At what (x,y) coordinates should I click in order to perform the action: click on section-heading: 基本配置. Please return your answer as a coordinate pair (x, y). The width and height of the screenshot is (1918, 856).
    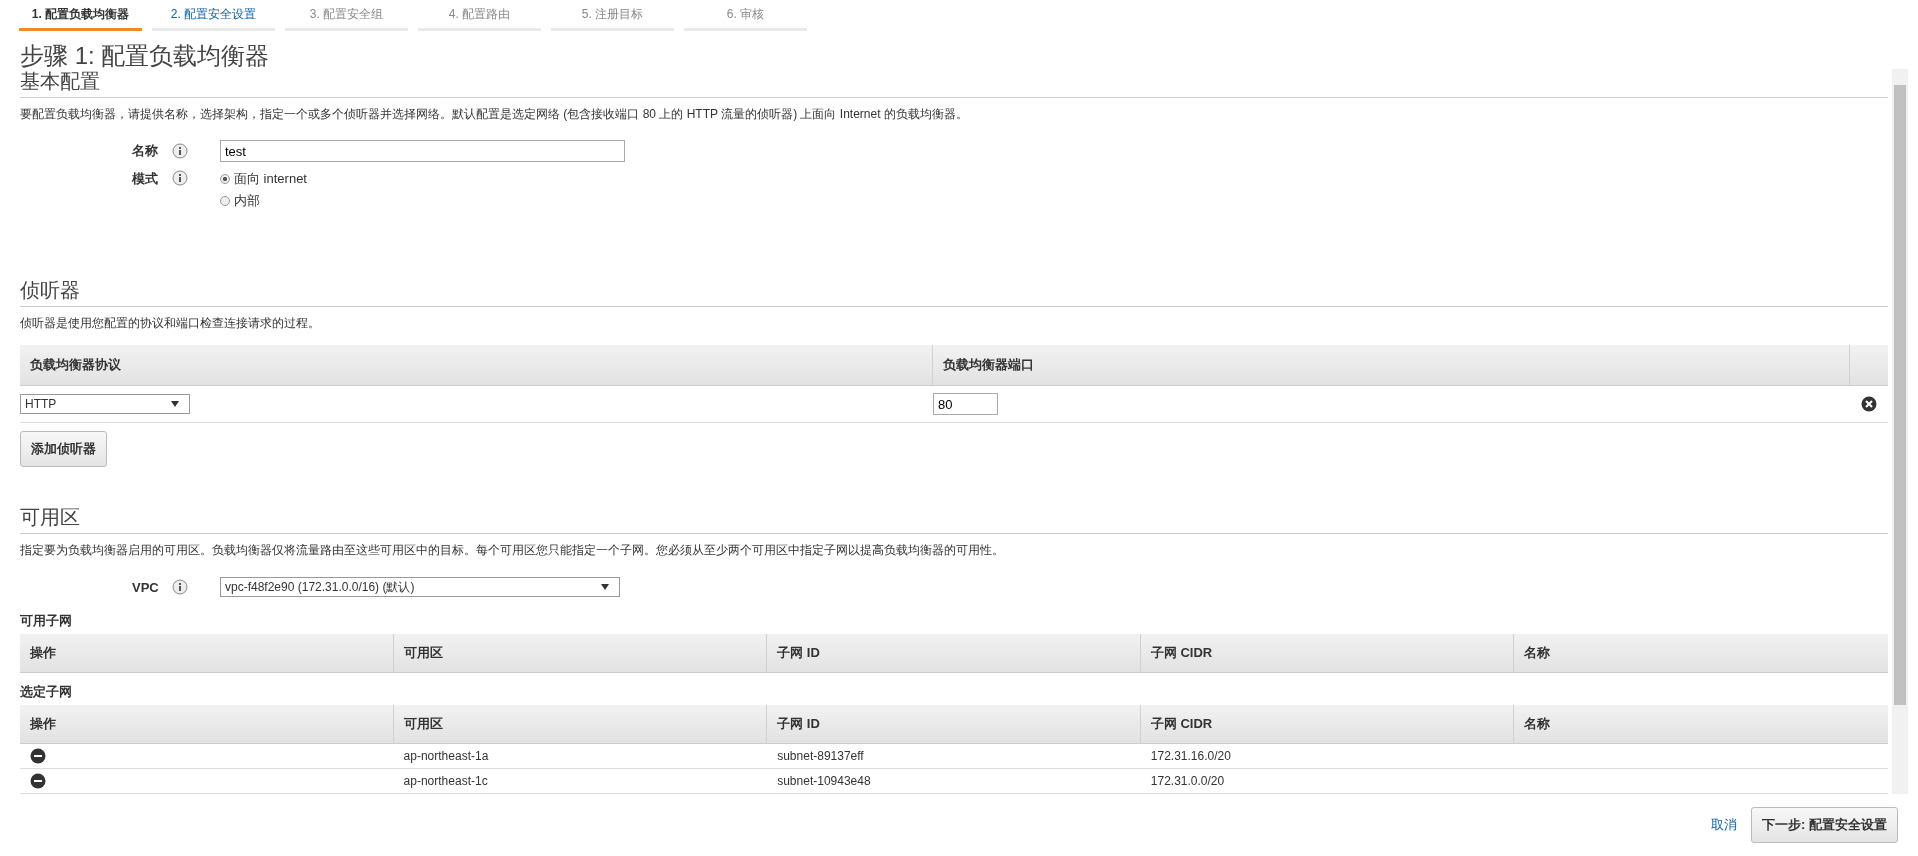
    Looking at the image, I should click on (954, 83).